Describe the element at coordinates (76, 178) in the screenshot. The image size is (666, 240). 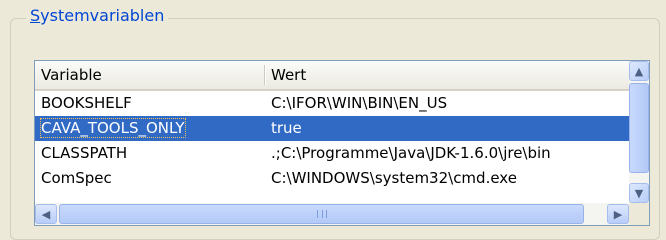
I see `variable-name: ComSpec` at that location.